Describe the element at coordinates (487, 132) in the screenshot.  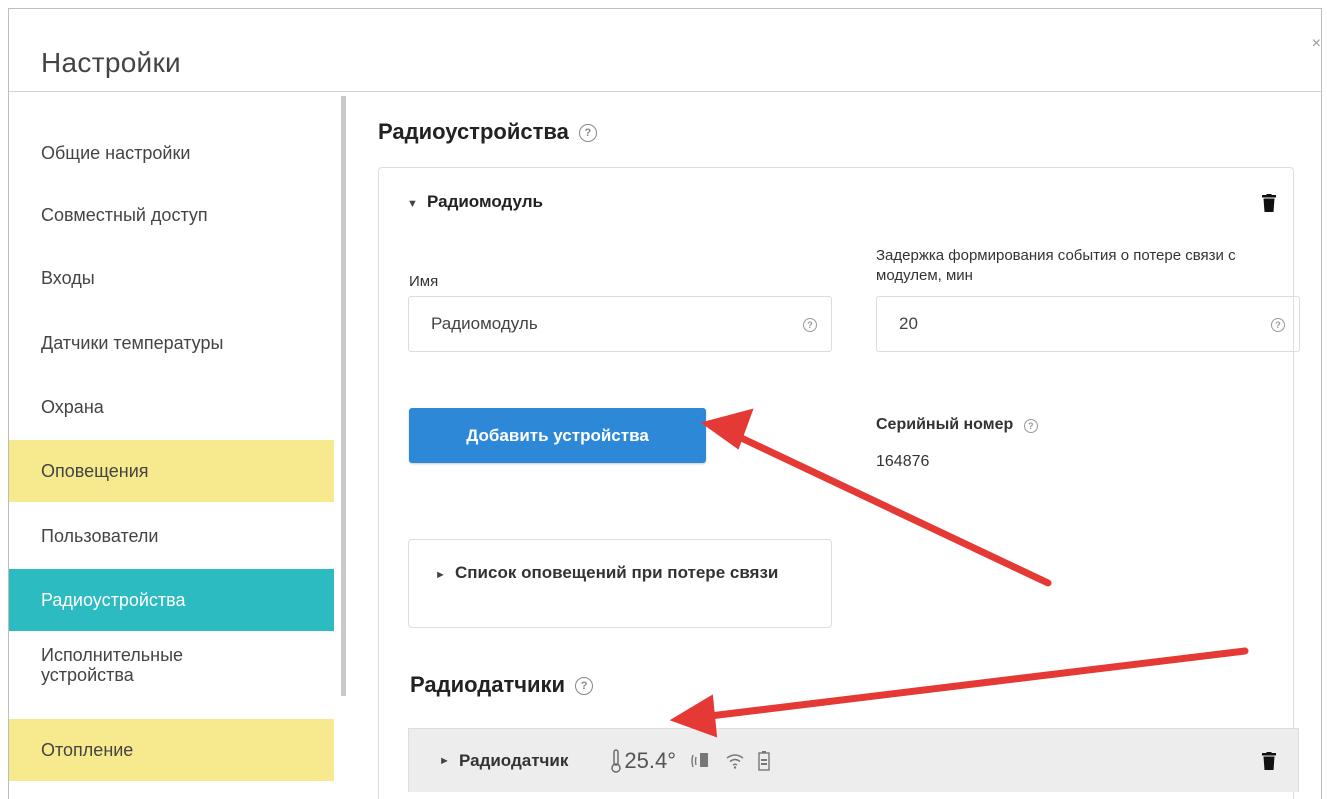
I see `page-heading: Радиоустройства?` at that location.